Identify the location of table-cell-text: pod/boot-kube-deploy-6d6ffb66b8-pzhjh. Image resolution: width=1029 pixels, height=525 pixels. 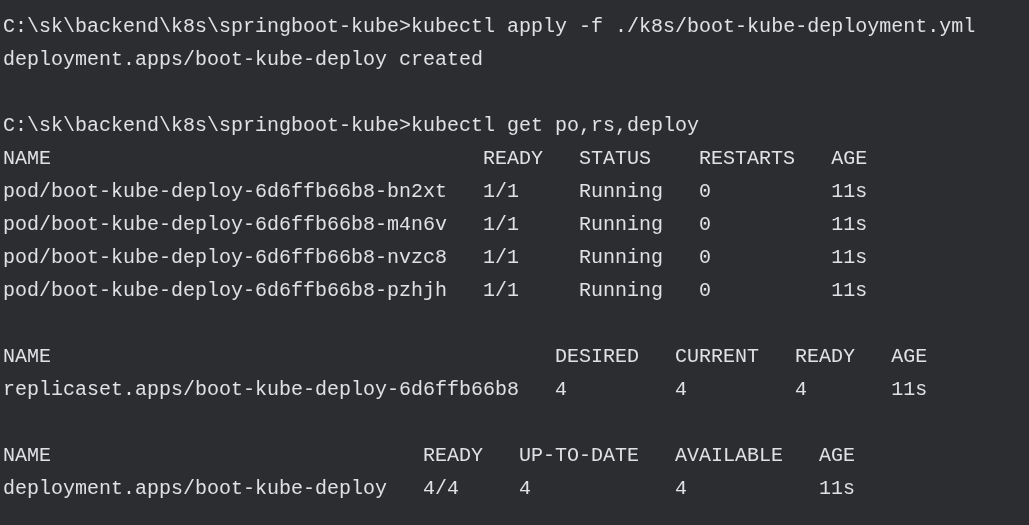
(226, 291).